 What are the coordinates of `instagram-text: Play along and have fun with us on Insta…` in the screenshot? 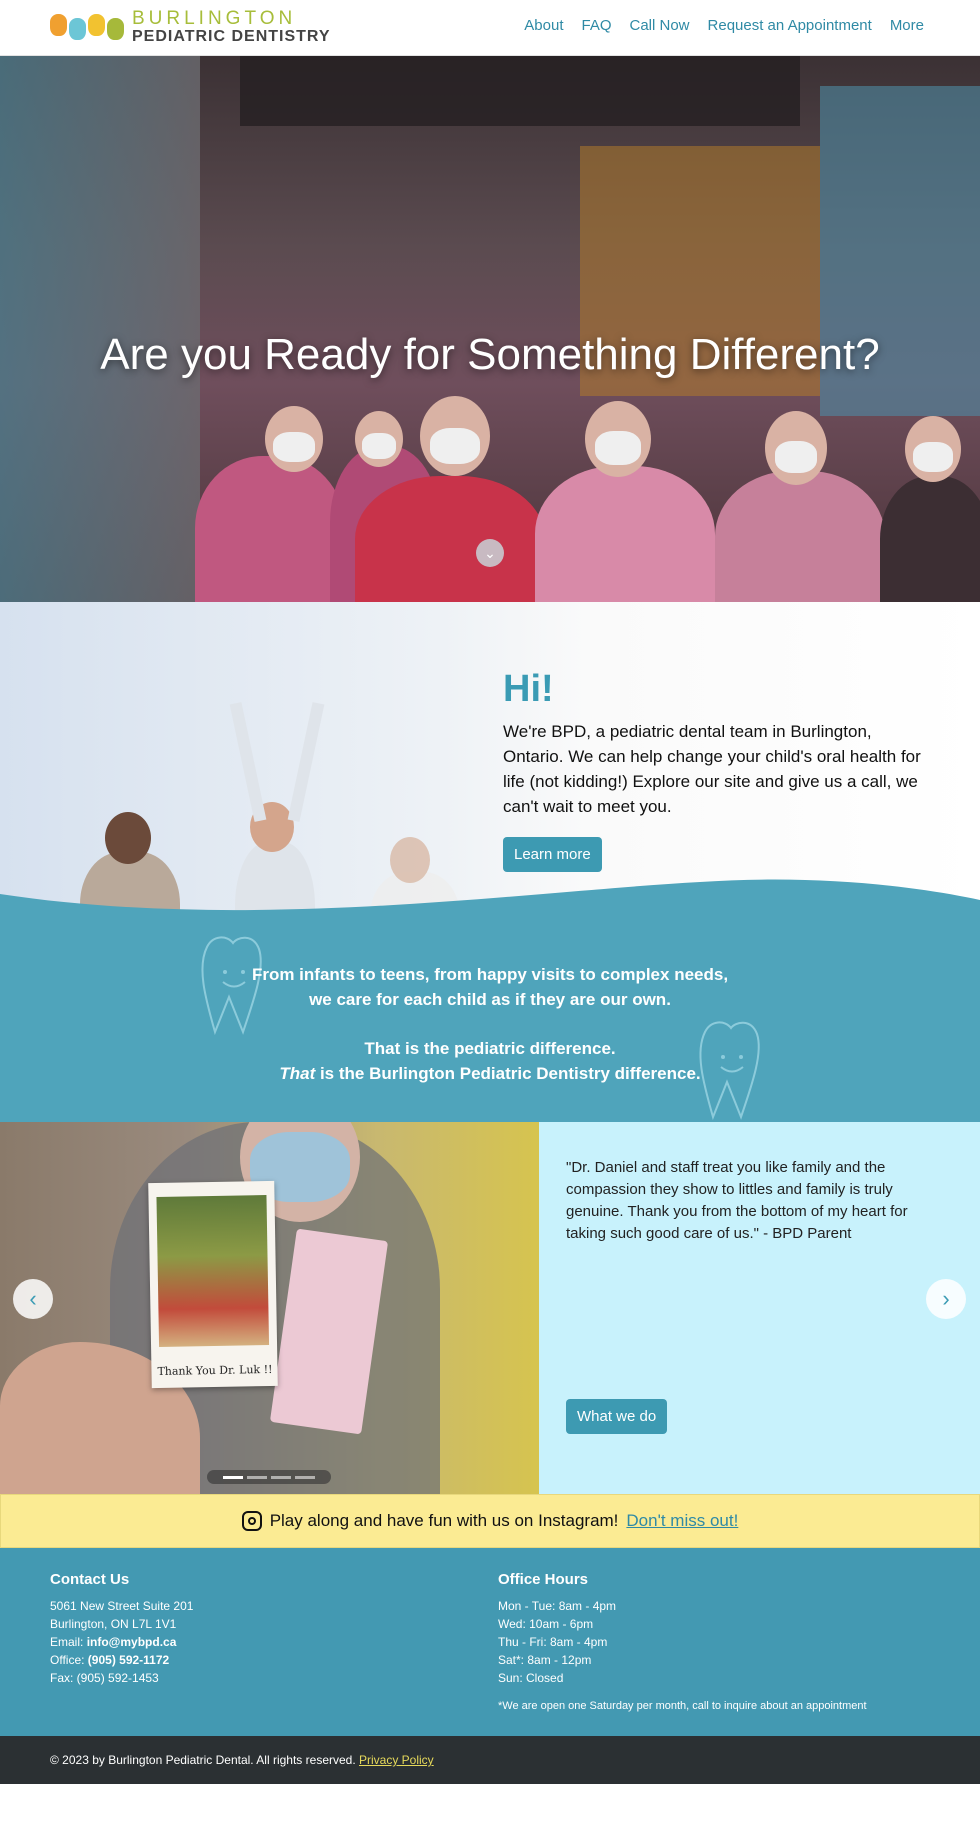 It's located at (444, 1520).